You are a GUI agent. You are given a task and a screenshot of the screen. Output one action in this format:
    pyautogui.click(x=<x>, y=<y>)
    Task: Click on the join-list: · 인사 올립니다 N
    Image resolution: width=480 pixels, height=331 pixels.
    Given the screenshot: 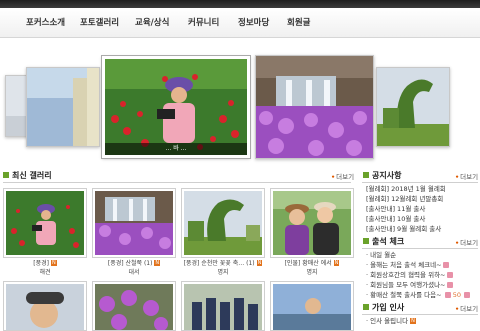 What is the action you would take?
    pyautogui.click(x=422, y=321)
    